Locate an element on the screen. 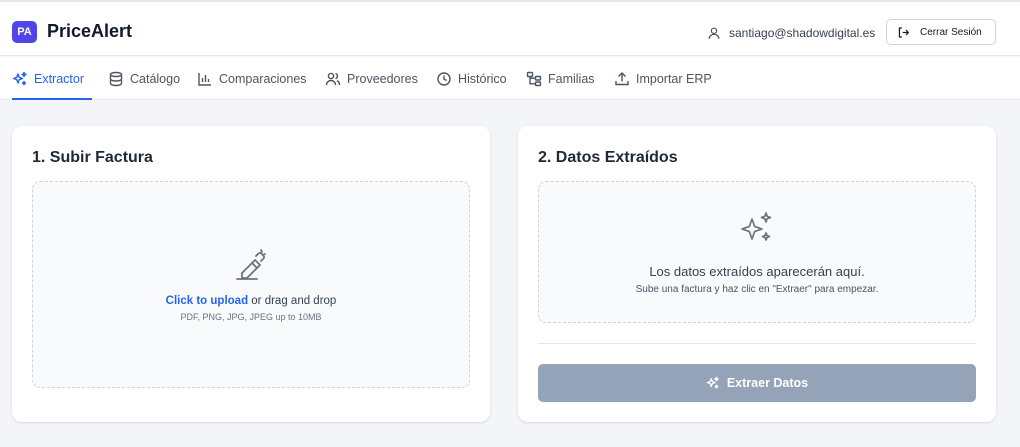 The image size is (1020, 447). dropzone-instructions: Click to upload or drag and drop is located at coordinates (251, 301).